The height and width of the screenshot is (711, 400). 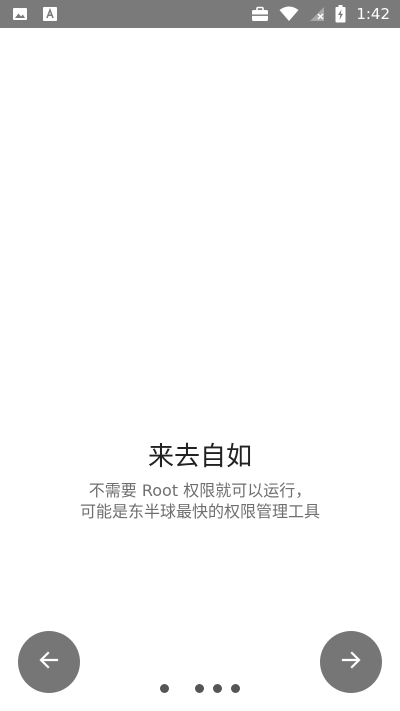 What do you see at coordinates (289, 14) in the screenshot?
I see `wifi-icon` at bounding box center [289, 14].